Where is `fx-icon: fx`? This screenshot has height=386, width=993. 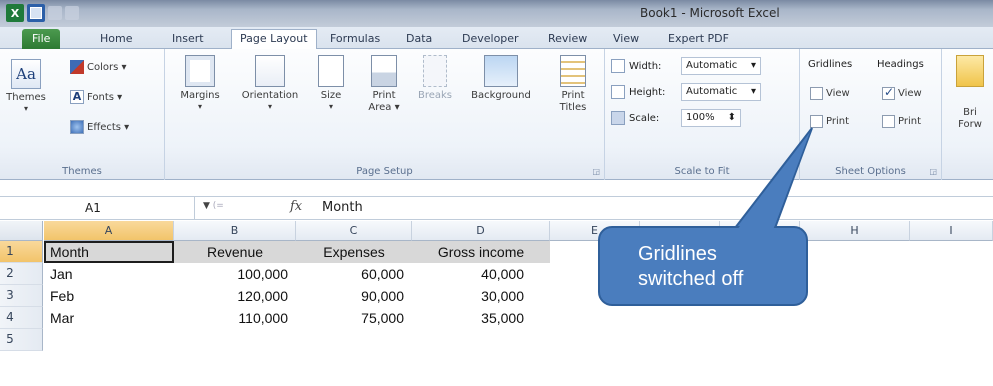 fx-icon: fx is located at coordinates (296, 206).